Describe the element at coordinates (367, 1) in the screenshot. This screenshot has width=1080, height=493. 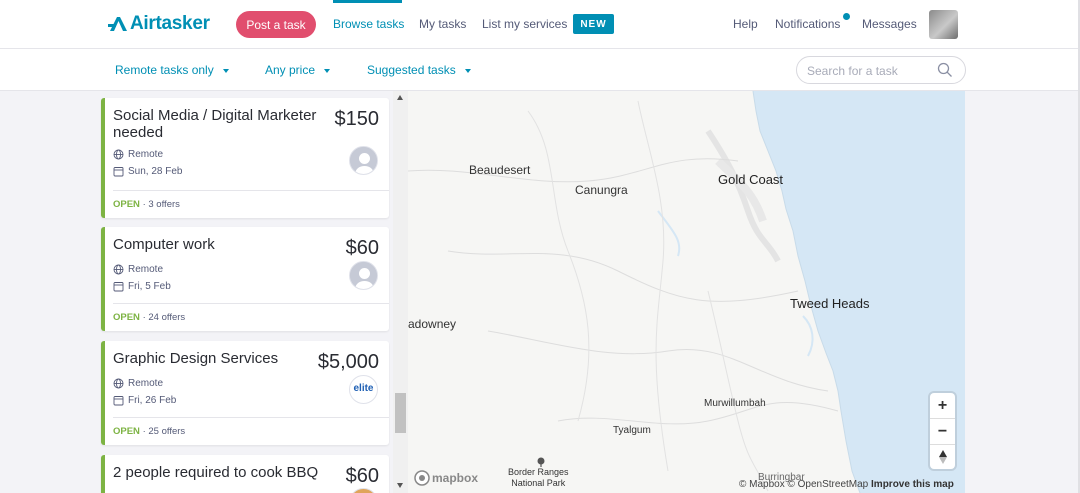
I see `active-tab-indicator` at that location.